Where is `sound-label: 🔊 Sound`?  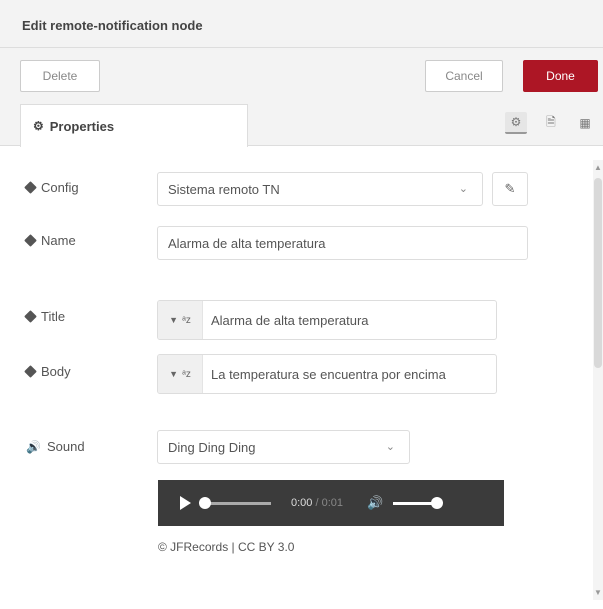 sound-label: 🔊 Sound is located at coordinates (55, 446).